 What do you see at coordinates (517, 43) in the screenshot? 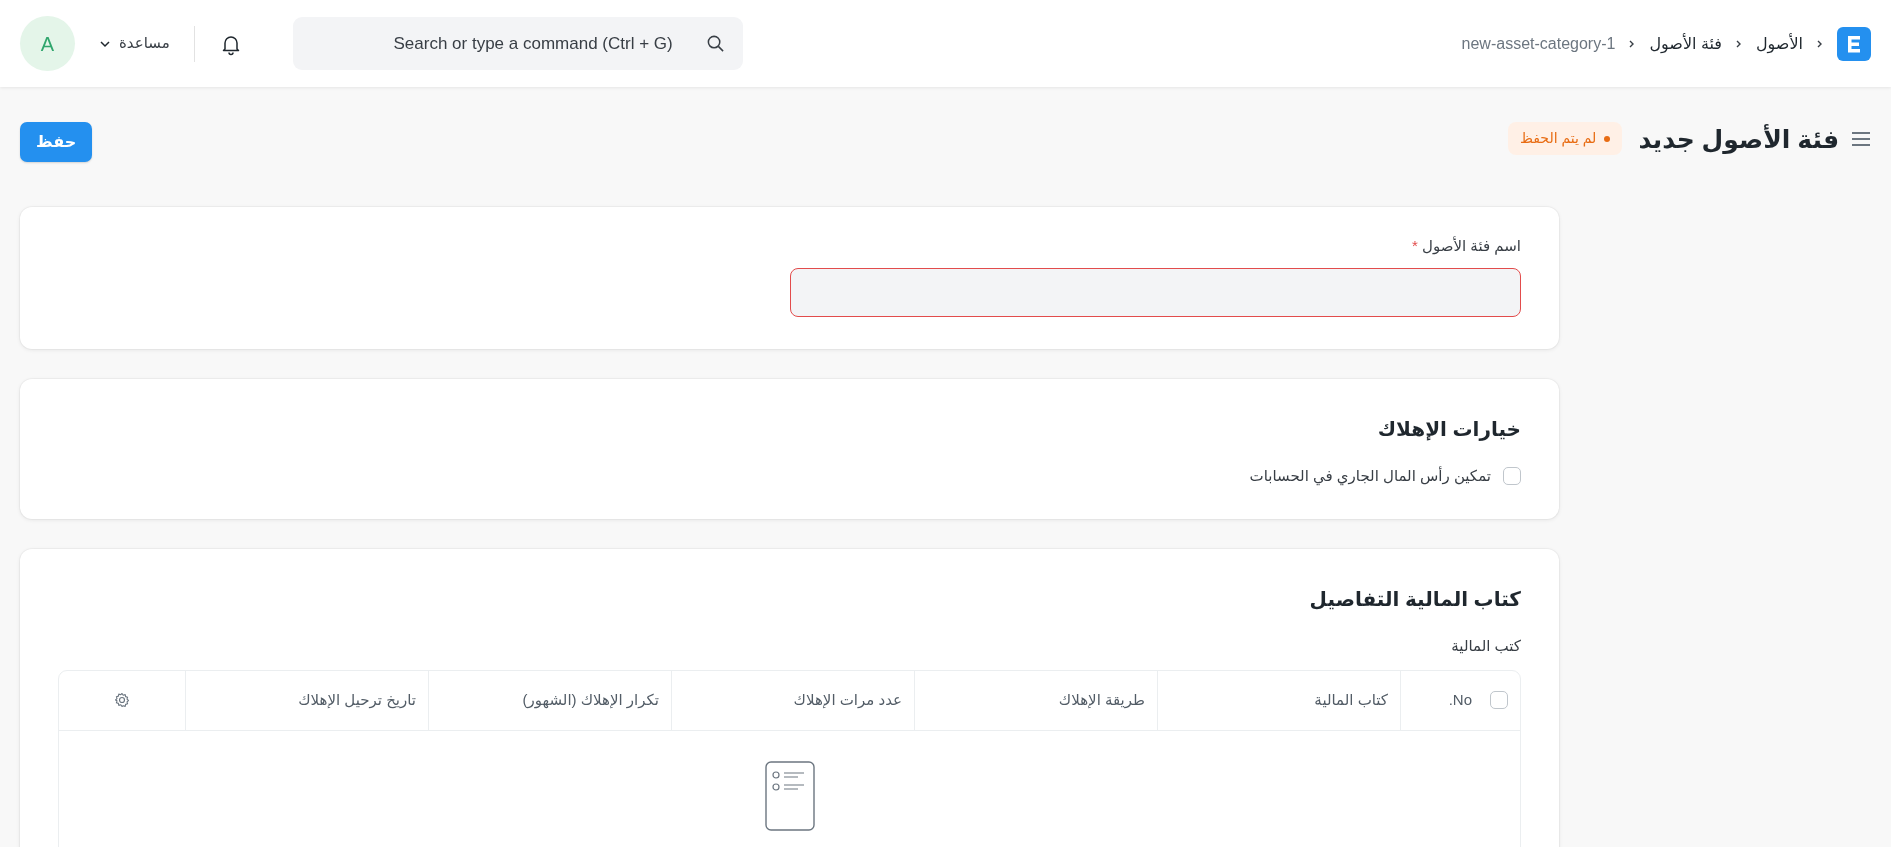
I see `search-field: Search or type a command (Ctrl + G)` at bounding box center [517, 43].